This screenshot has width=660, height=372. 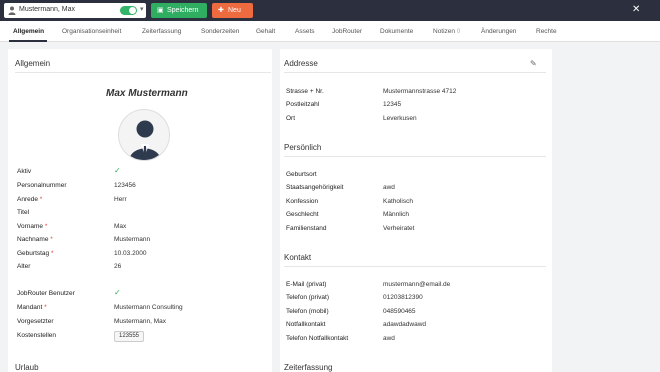 What do you see at coordinates (317, 338) in the screenshot?
I see `field-label-telefon-notfallkontakt: Telefon Notfallkontakt` at bounding box center [317, 338].